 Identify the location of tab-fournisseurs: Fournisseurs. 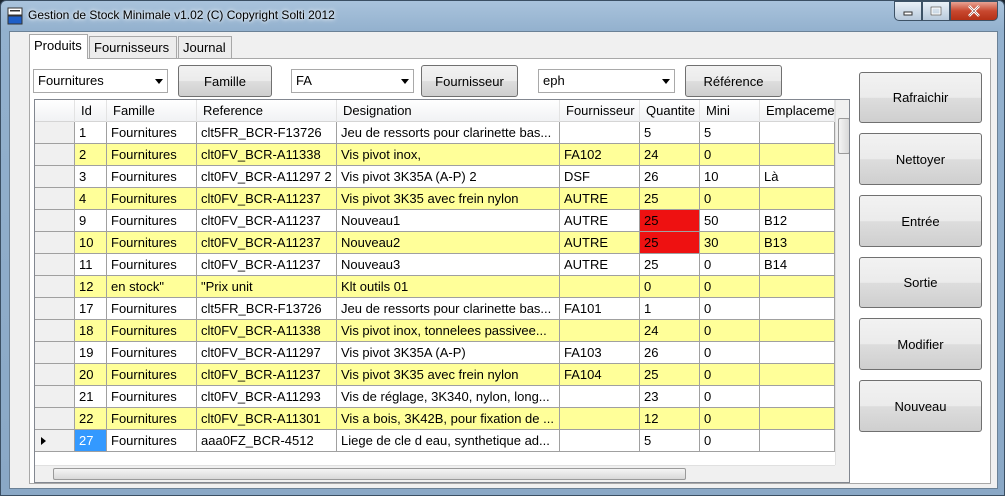
(133, 47).